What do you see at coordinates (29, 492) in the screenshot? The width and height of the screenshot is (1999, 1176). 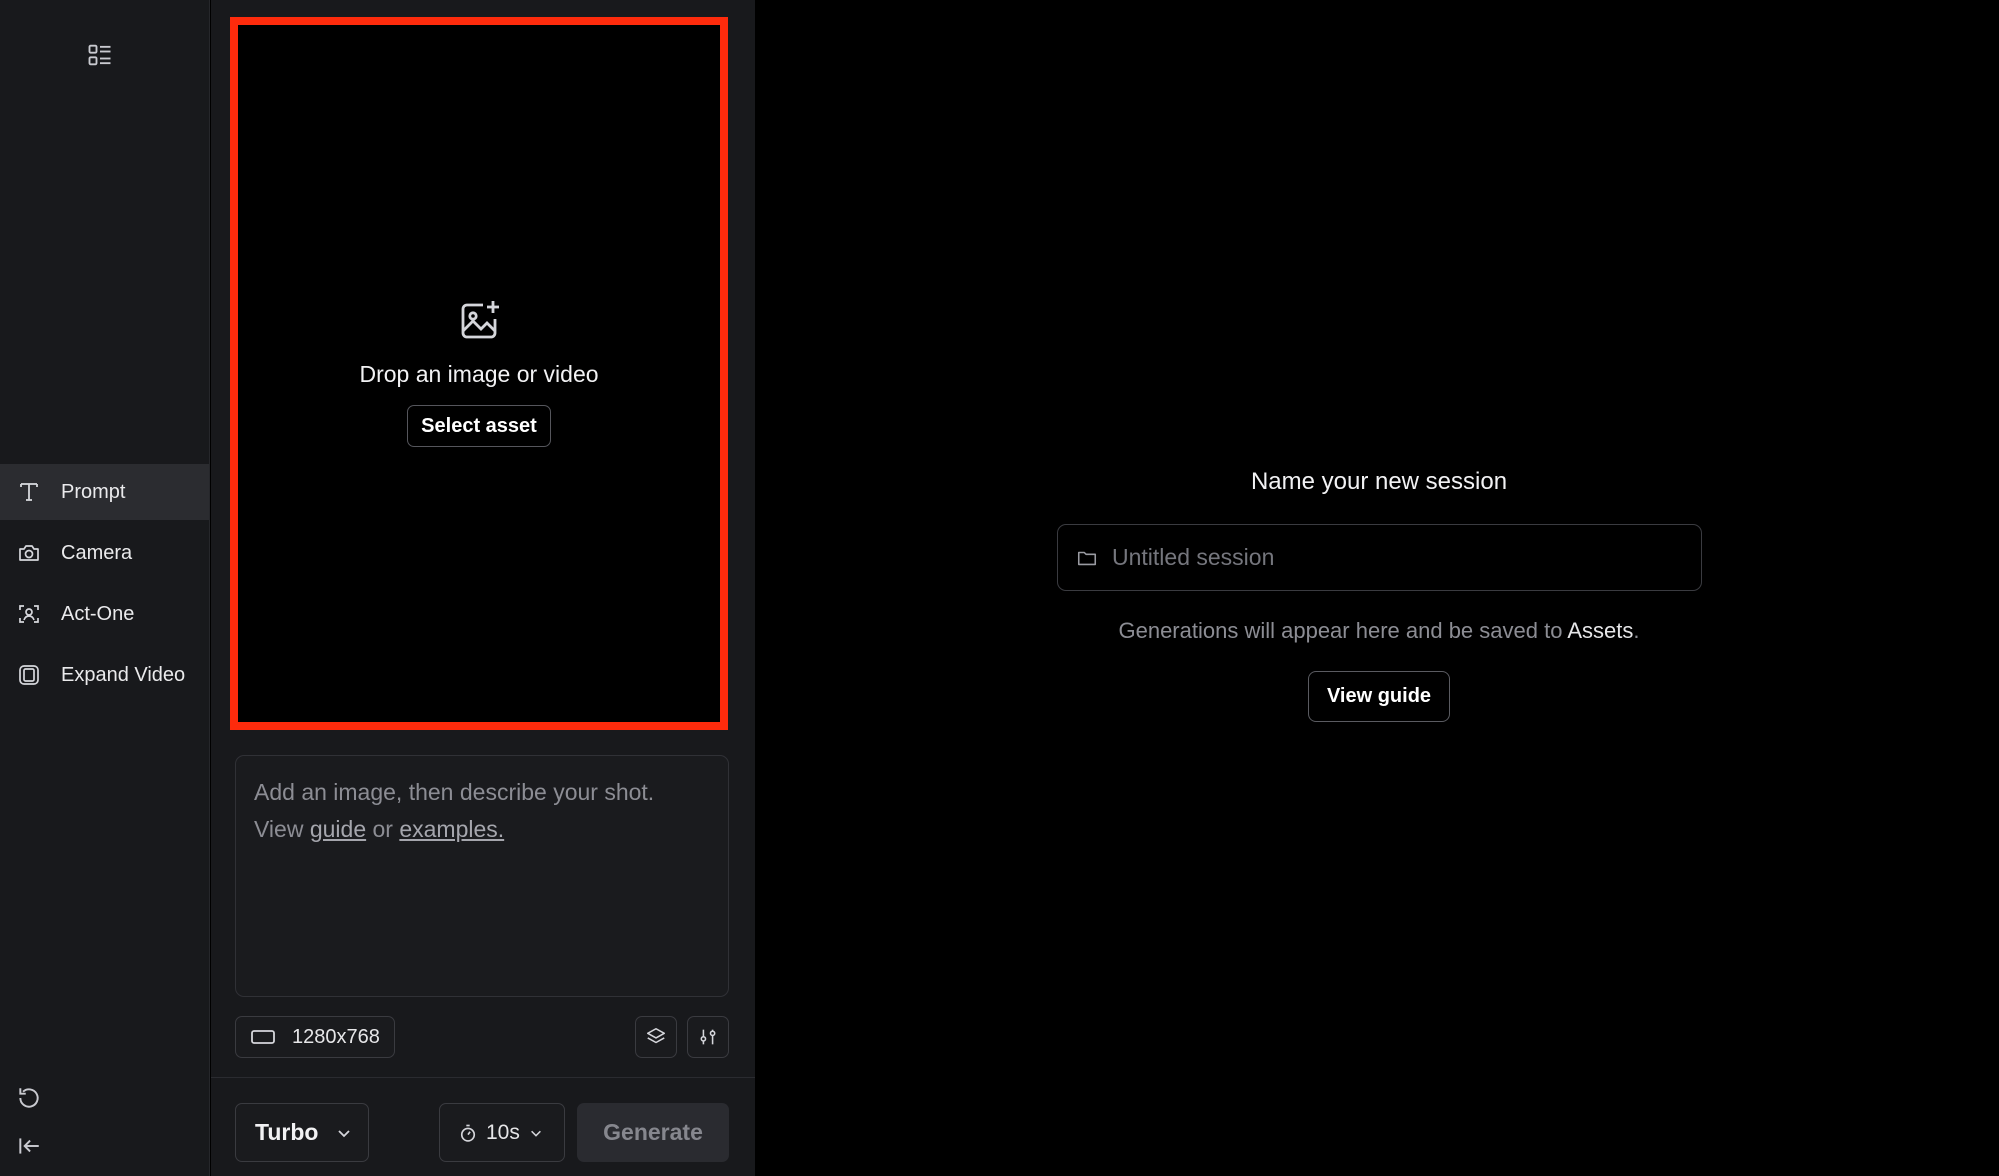 I see `text-t-icon` at bounding box center [29, 492].